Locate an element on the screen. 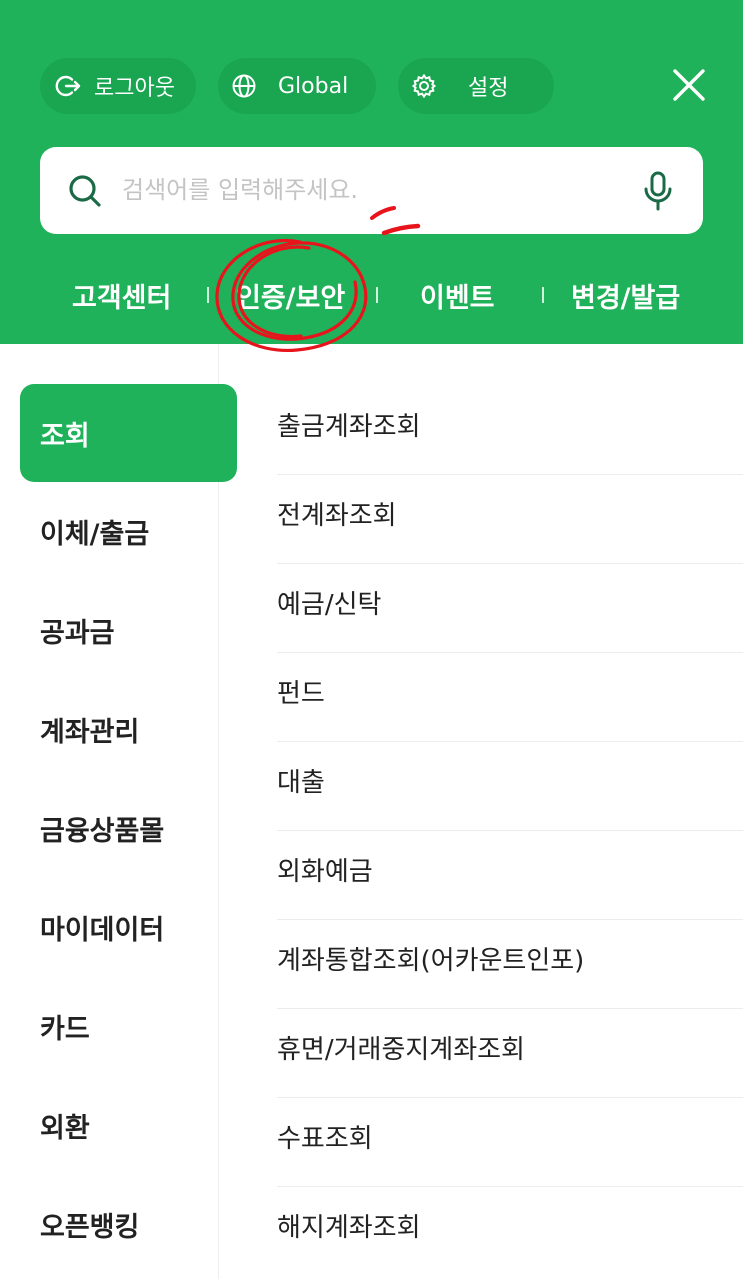 Image resolution: width=743 pixels, height=1279 pixels. category-item-foreign-exchange: 외환 is located at coordinates (109, 1125).